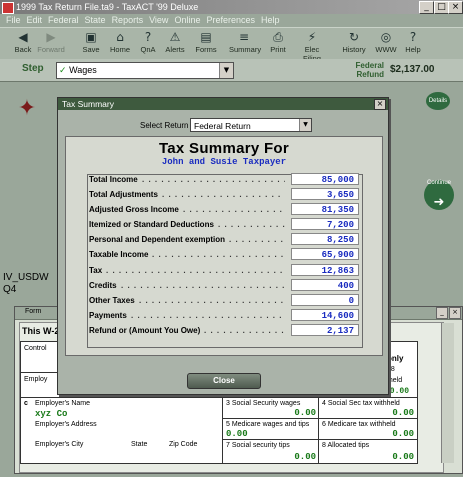 Image resolution: width=463 pixels, height=477 pixels. Describe the element at coordinates (370, 74) in the screenshot. I see `refund-label-line2: Refund` at that location.